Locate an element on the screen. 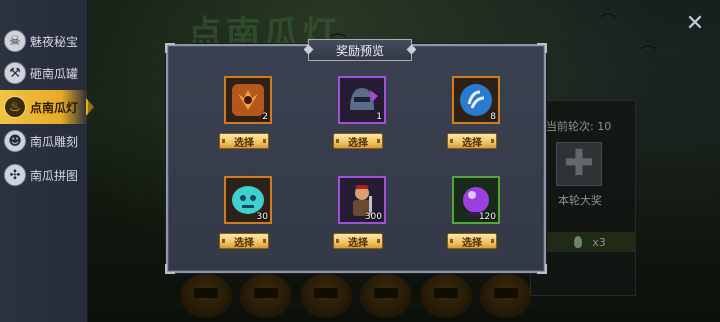 Image resolution: width=720 pixels, height=322 pixels. reward-item: 8 选择 is located at coordinates (476, 130).